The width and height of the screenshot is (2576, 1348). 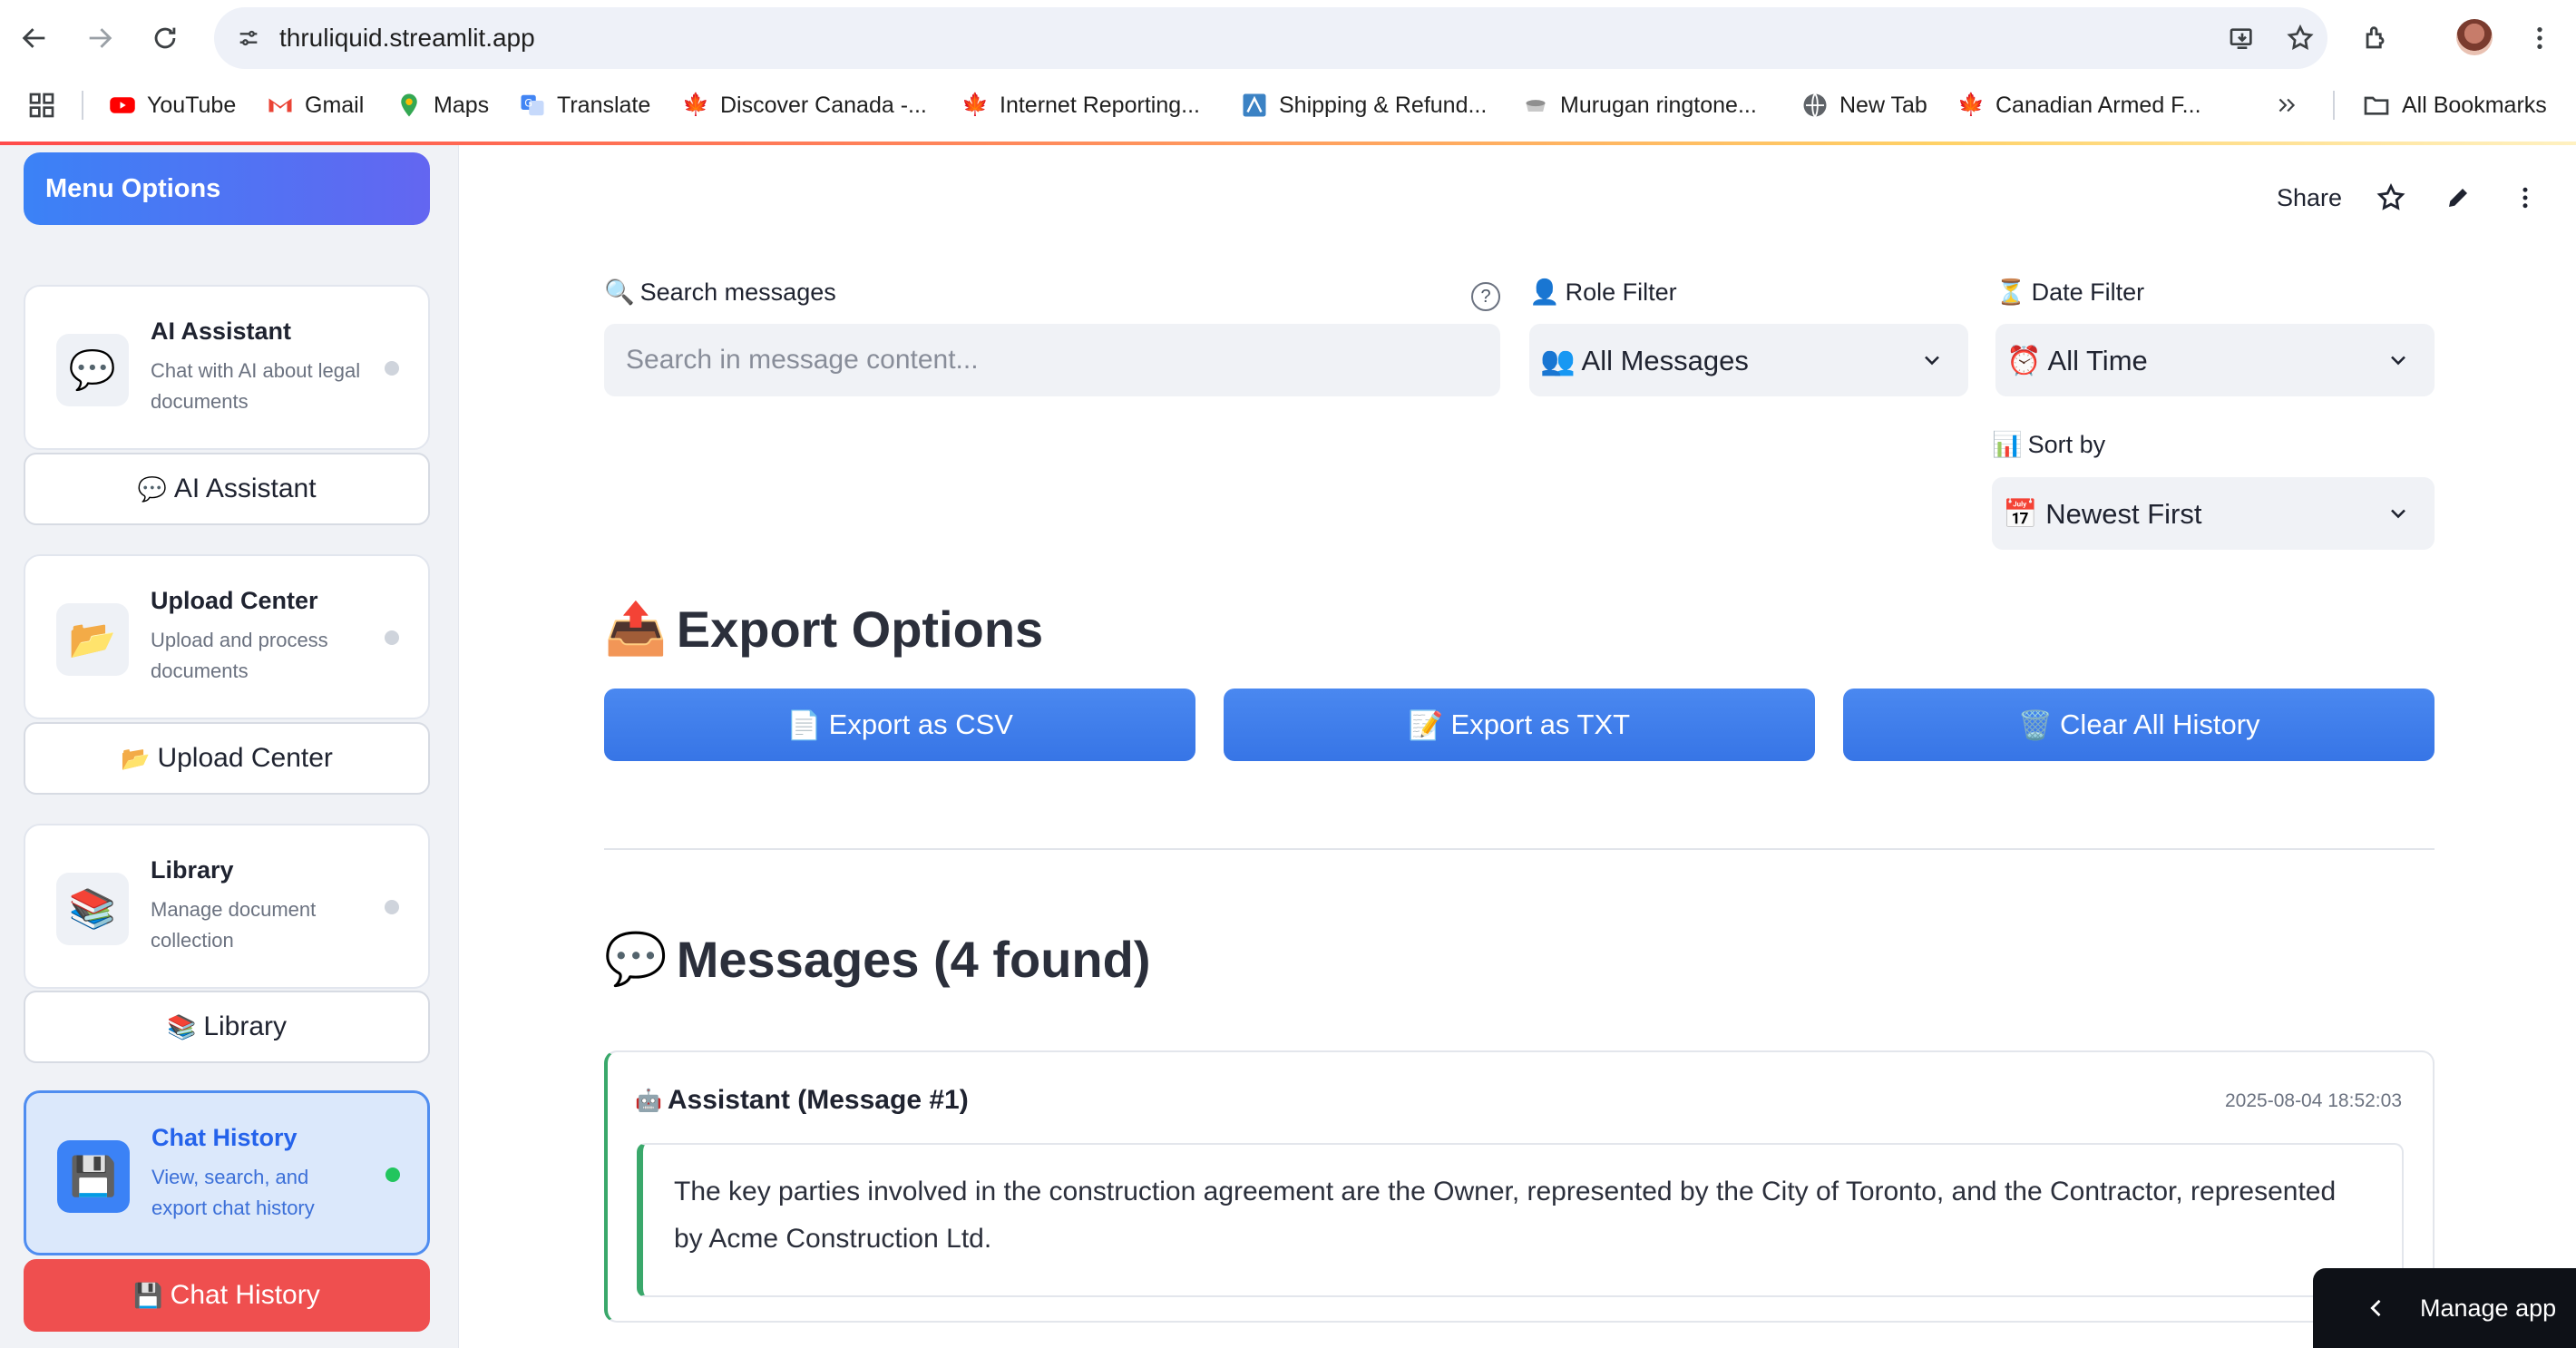 What do you see at coordinates (239, 655) in the screenshot?
I see `card-description: Upload and process documents` at bounding box center [239, 655].